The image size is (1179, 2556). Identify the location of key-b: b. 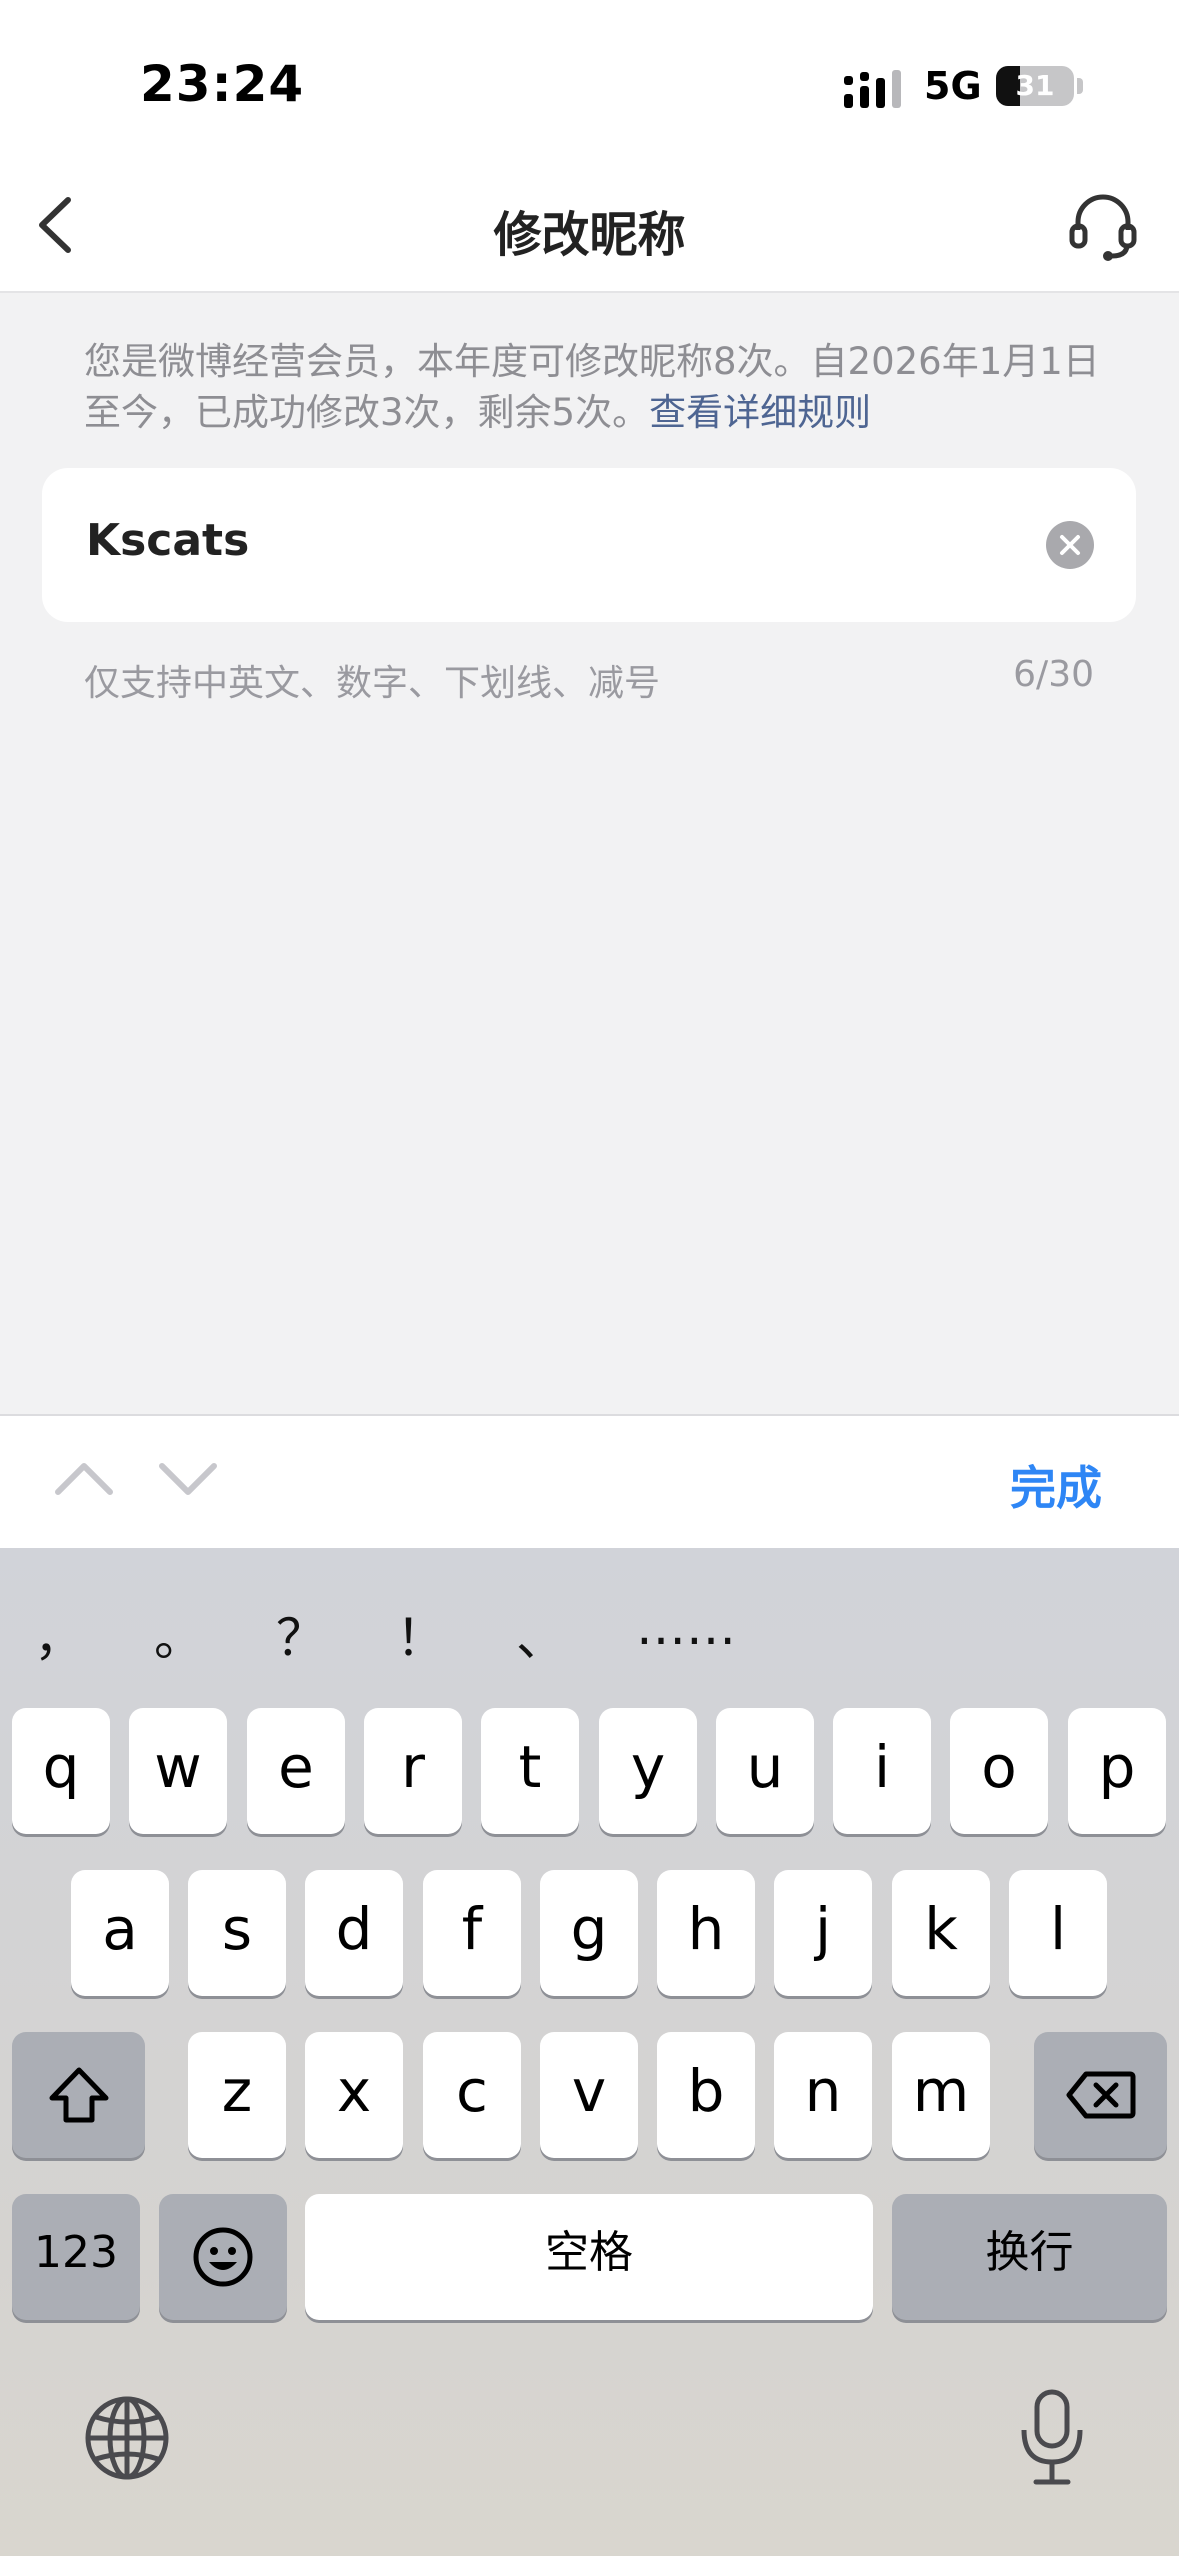
(706, 2095).